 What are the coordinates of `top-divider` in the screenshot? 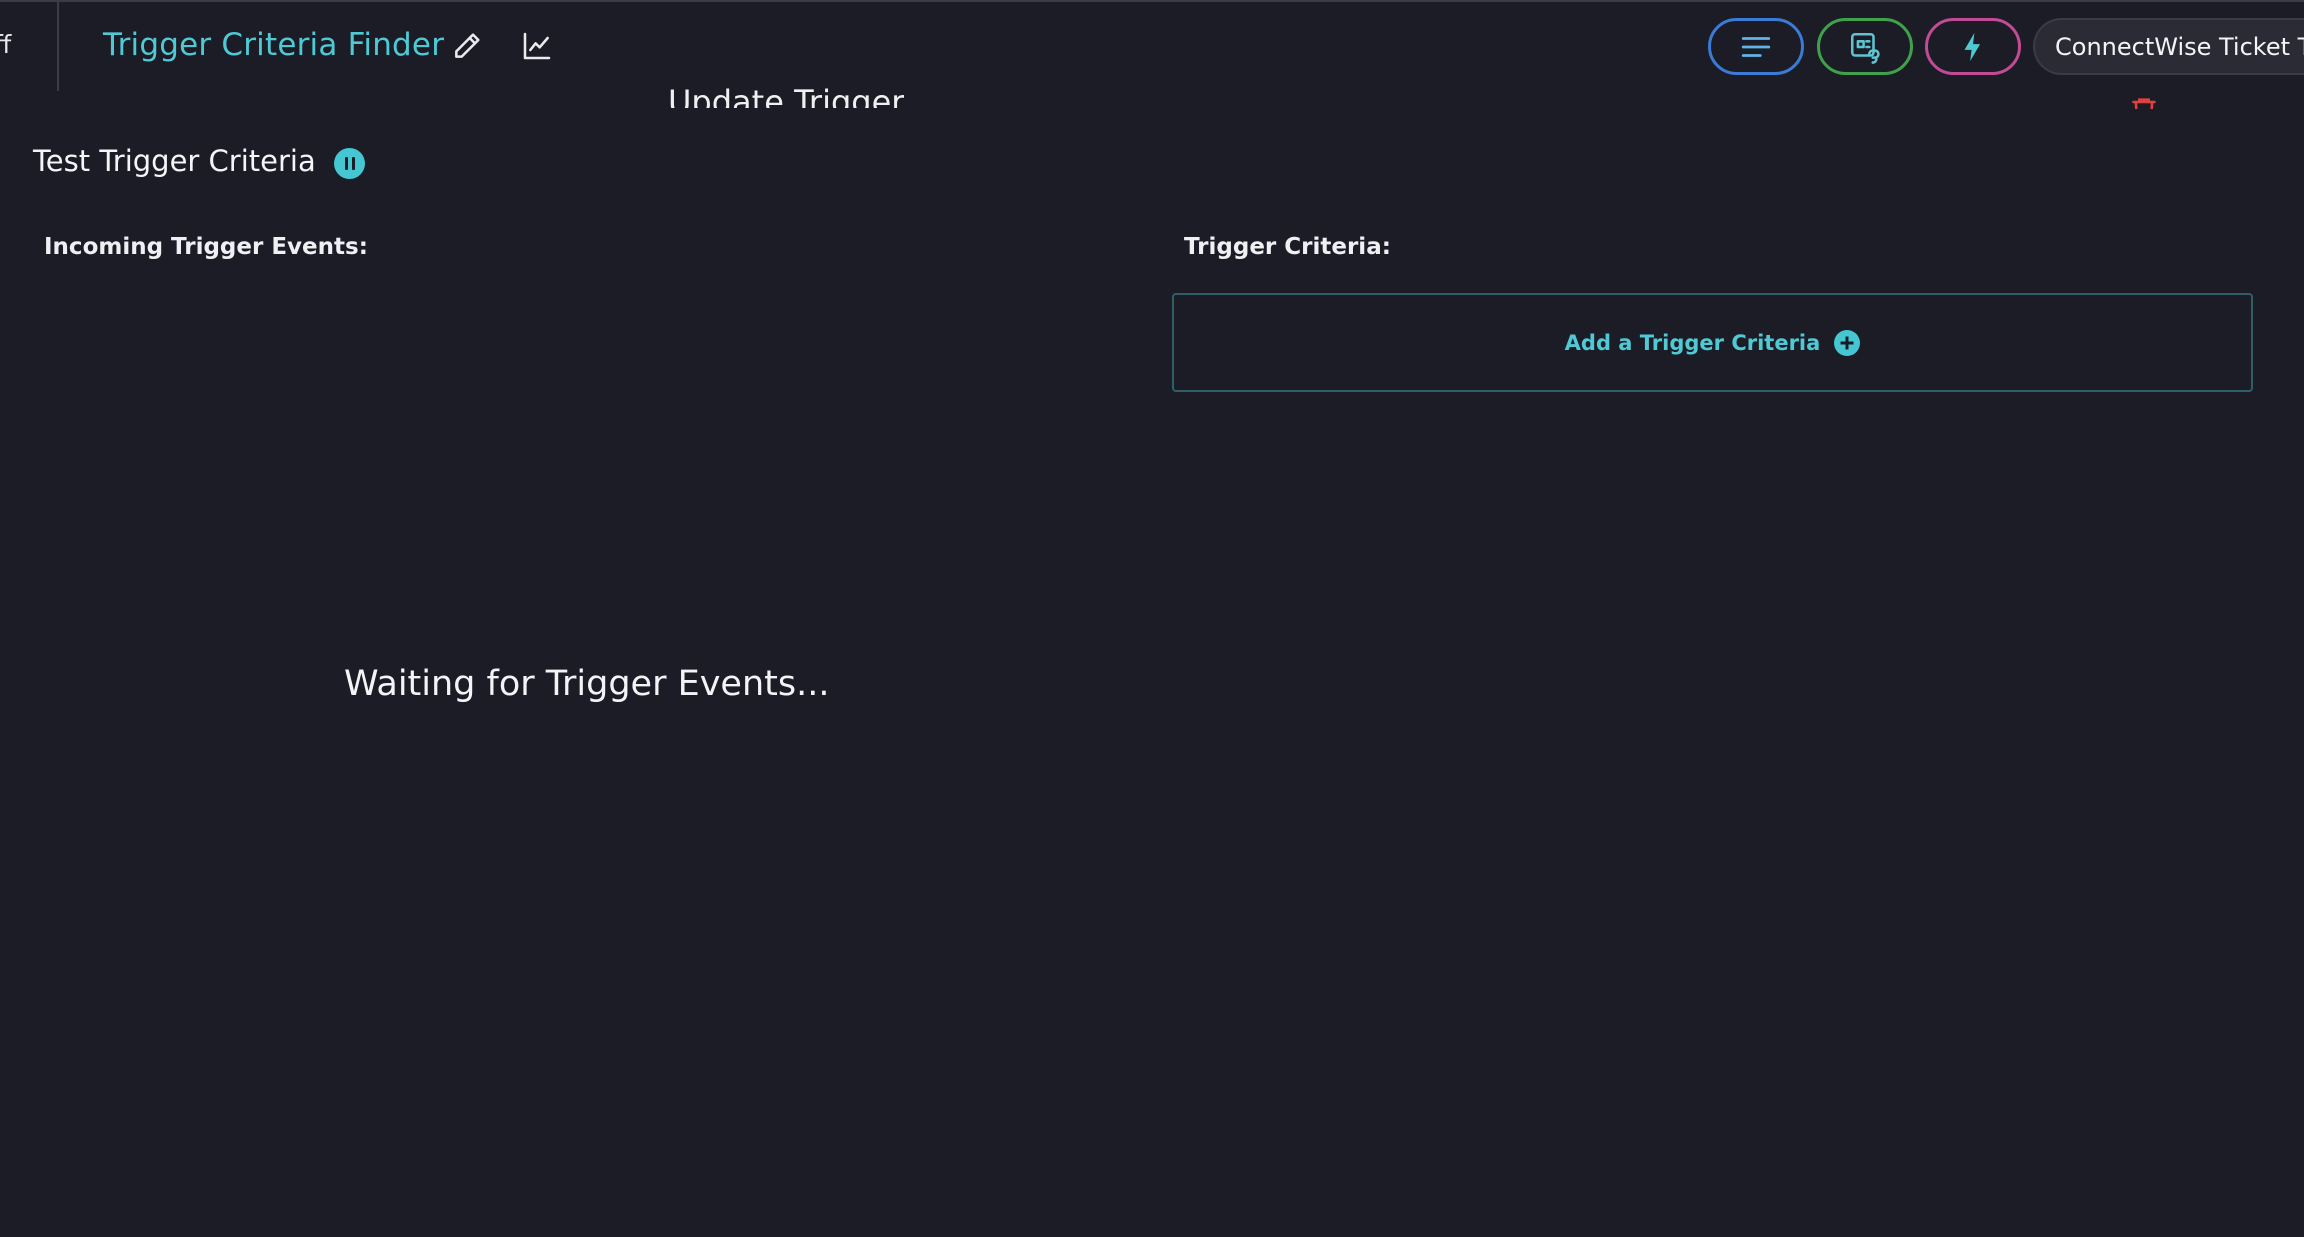 It's located at (58, 46).